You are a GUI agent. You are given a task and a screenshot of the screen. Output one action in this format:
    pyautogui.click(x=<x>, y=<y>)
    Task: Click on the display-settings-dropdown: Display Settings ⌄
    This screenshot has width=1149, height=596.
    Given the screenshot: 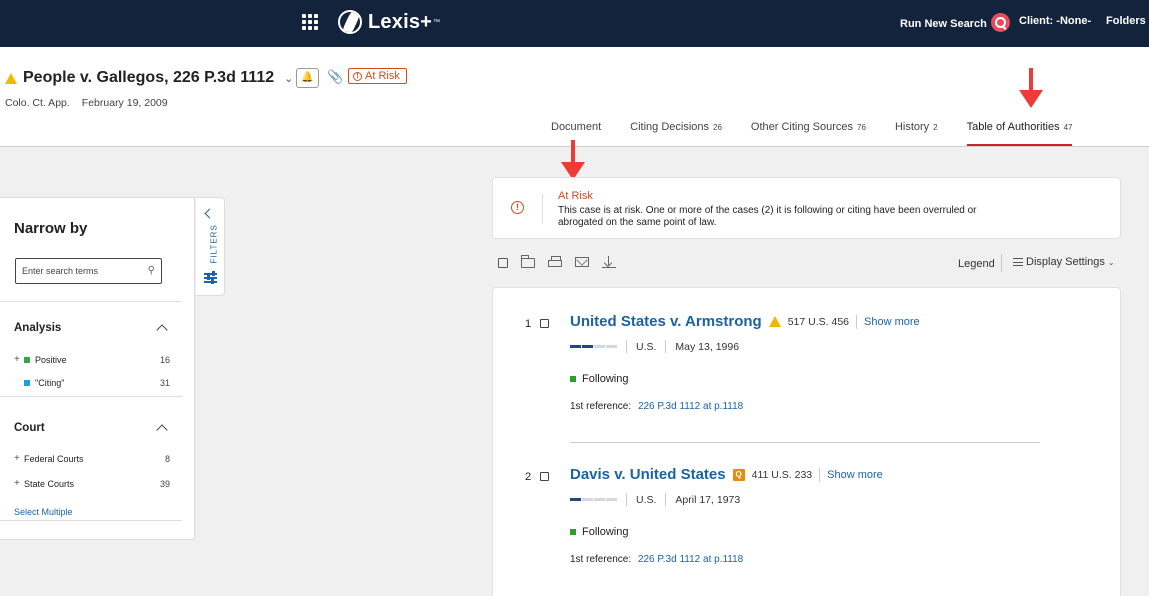 What is the action you would take?
    pyautogui.click(x=1064, y=262)
    